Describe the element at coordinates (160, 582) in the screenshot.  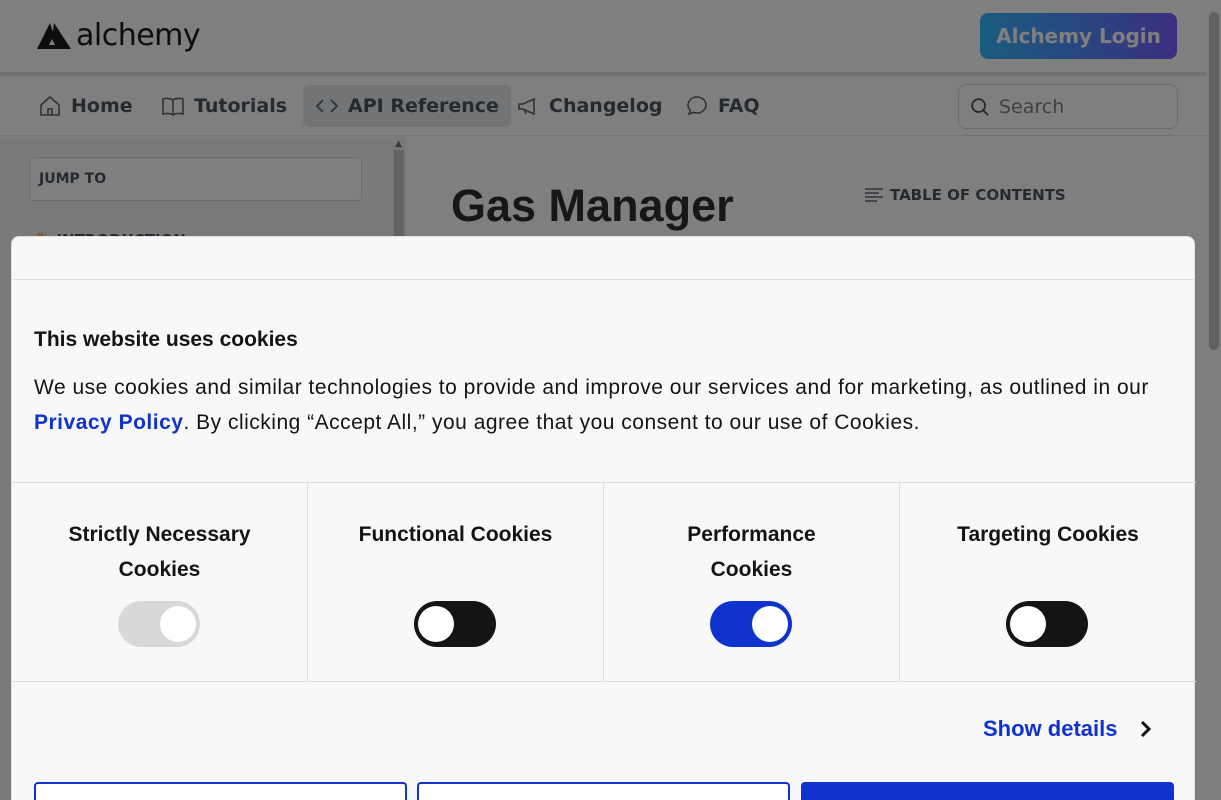
I see `cookie-category-strictly-necessary: Strictly Necessary Cookies` at that location.